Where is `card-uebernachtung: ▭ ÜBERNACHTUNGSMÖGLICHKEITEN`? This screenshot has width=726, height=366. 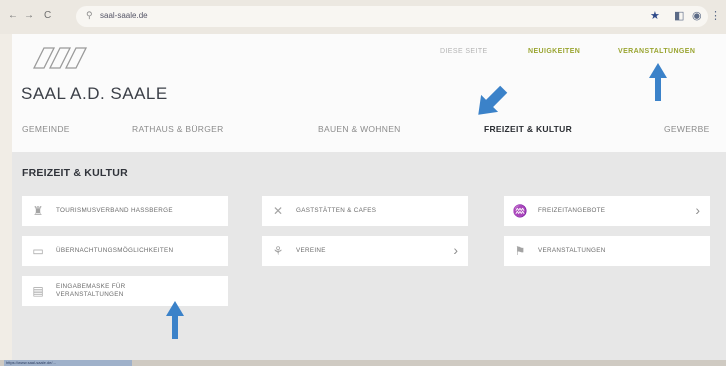
card-uebernachtung: ▭ ÜBERNACHTUNGSMÖGLICHKEITEN is located at coordinates (125, 251).